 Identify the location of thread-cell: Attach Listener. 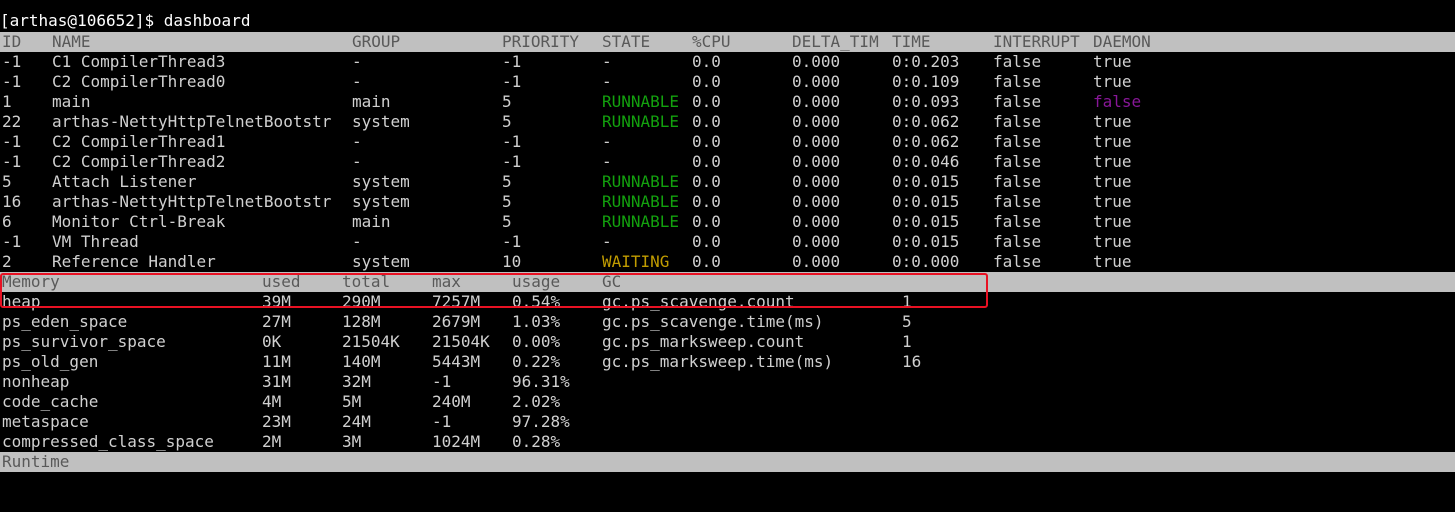
(124, 181).